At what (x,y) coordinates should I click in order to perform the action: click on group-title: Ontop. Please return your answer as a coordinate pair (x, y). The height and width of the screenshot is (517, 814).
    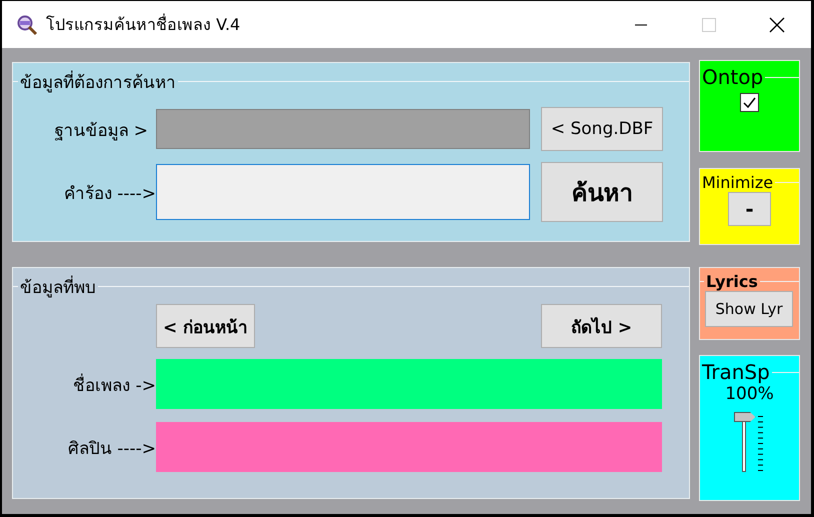
    Looking at the image, I should click on (732, 77).